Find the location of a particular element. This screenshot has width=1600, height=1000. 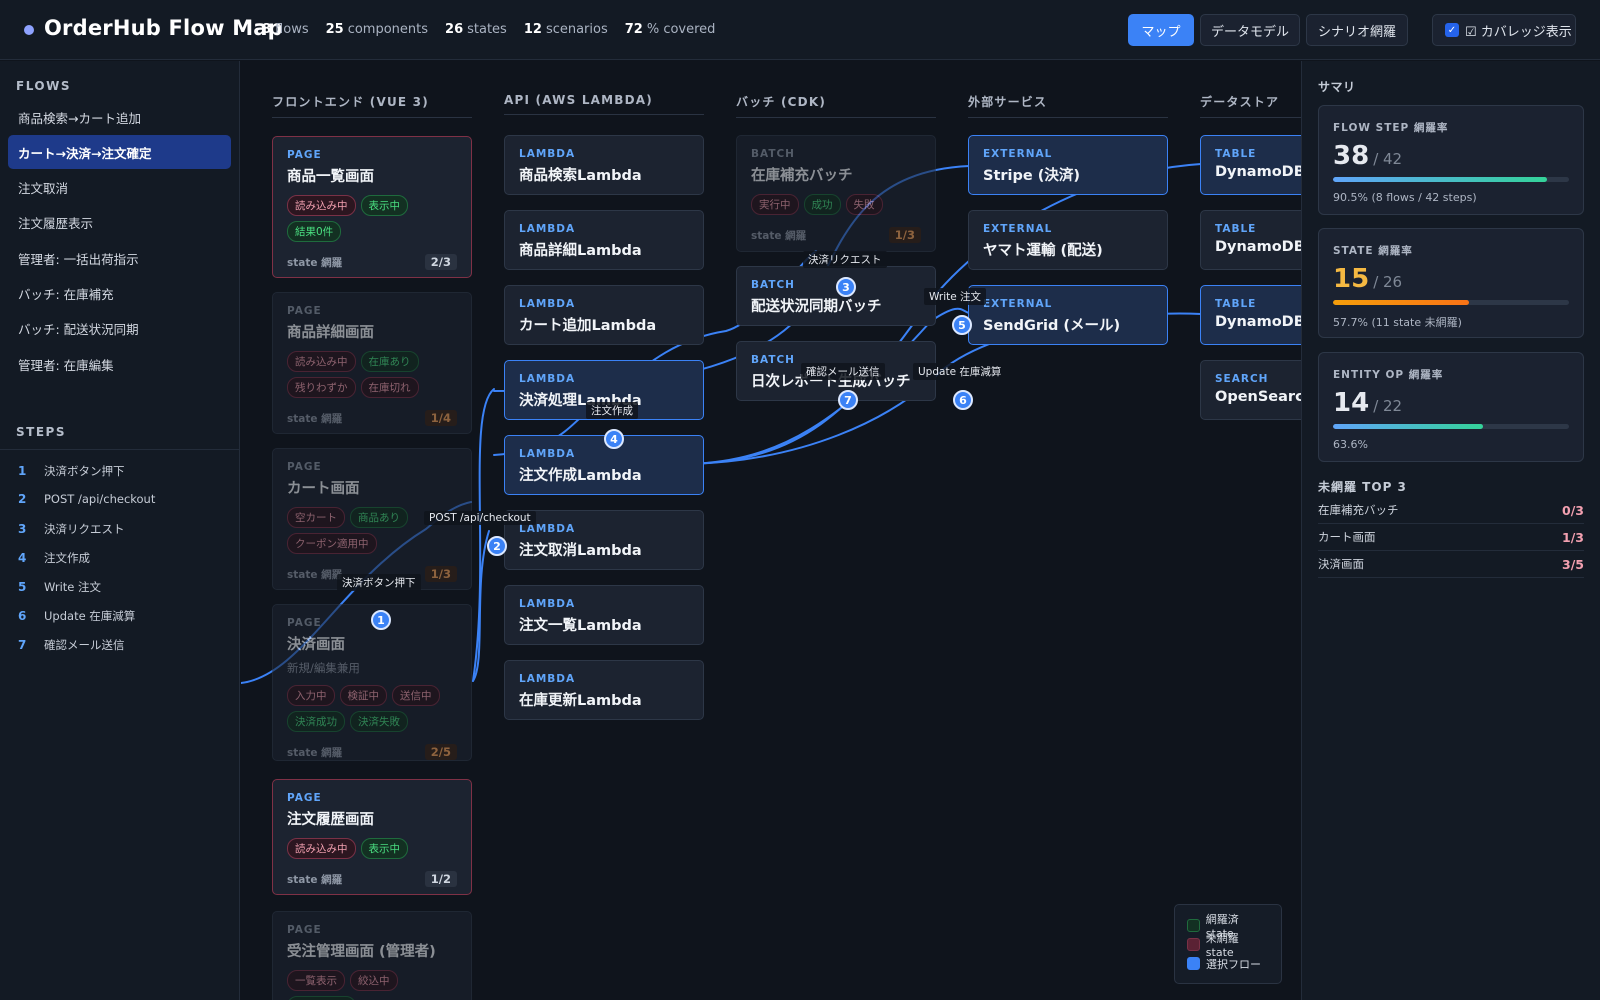

step-marker: 6 is located at coordinates (963, 400).